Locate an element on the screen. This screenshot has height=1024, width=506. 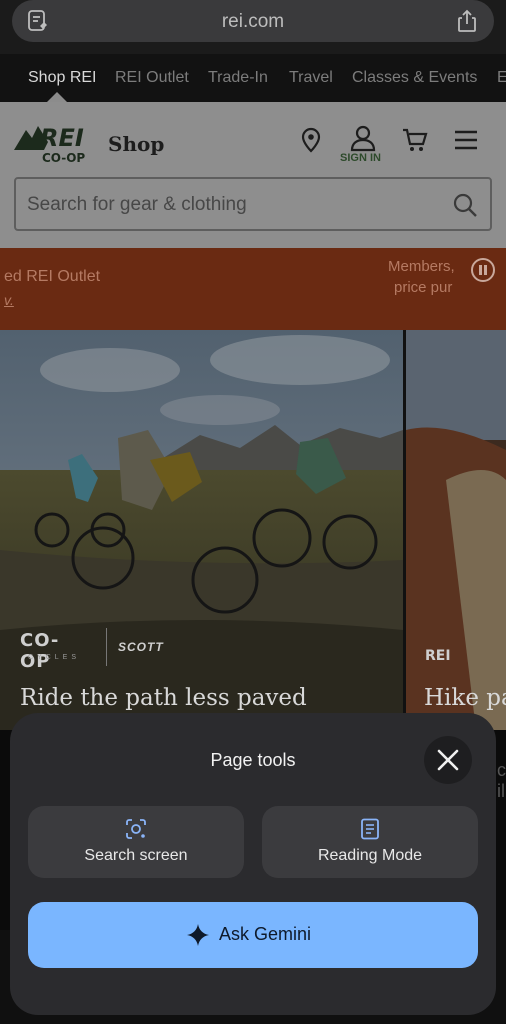
peek-line-2: il is located at coordinates (501, 791).